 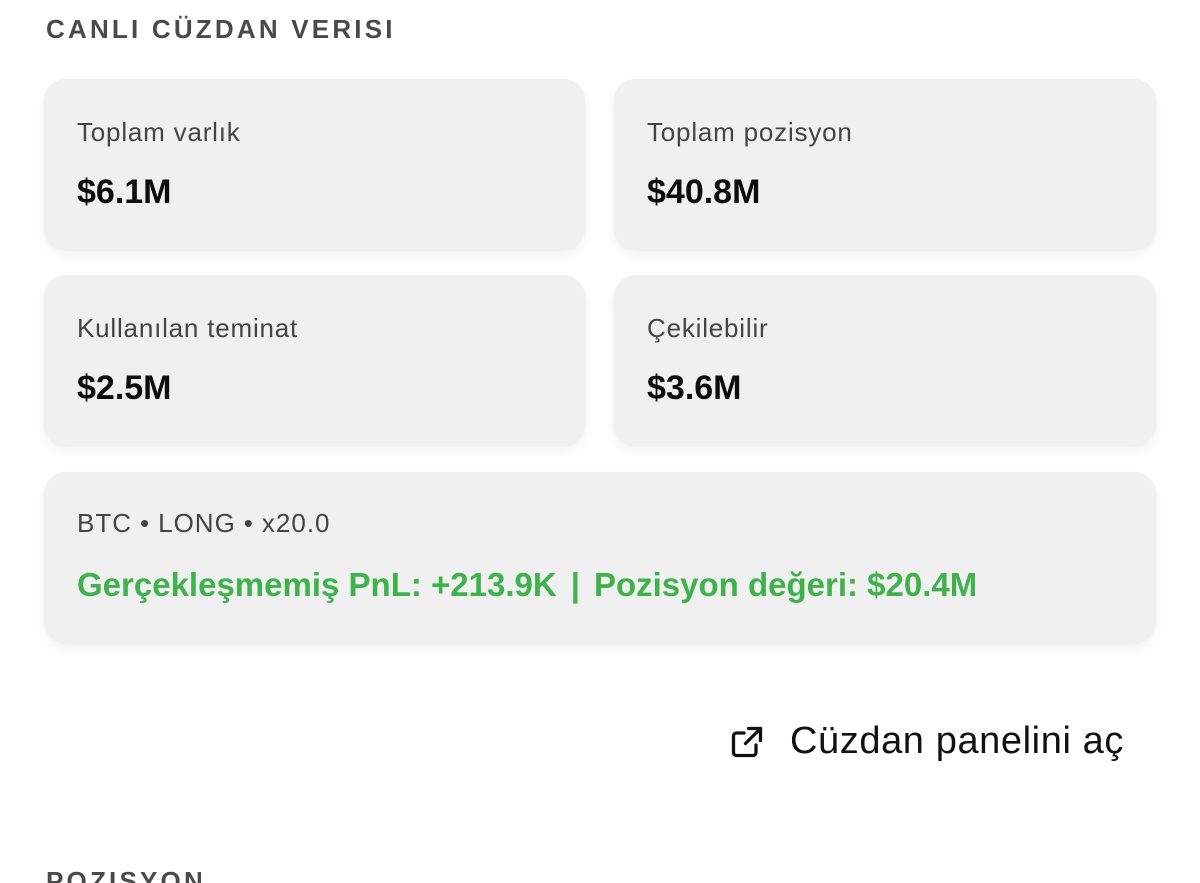 I want to click on stat-value: $3.6M, so click(x=694, y=388).